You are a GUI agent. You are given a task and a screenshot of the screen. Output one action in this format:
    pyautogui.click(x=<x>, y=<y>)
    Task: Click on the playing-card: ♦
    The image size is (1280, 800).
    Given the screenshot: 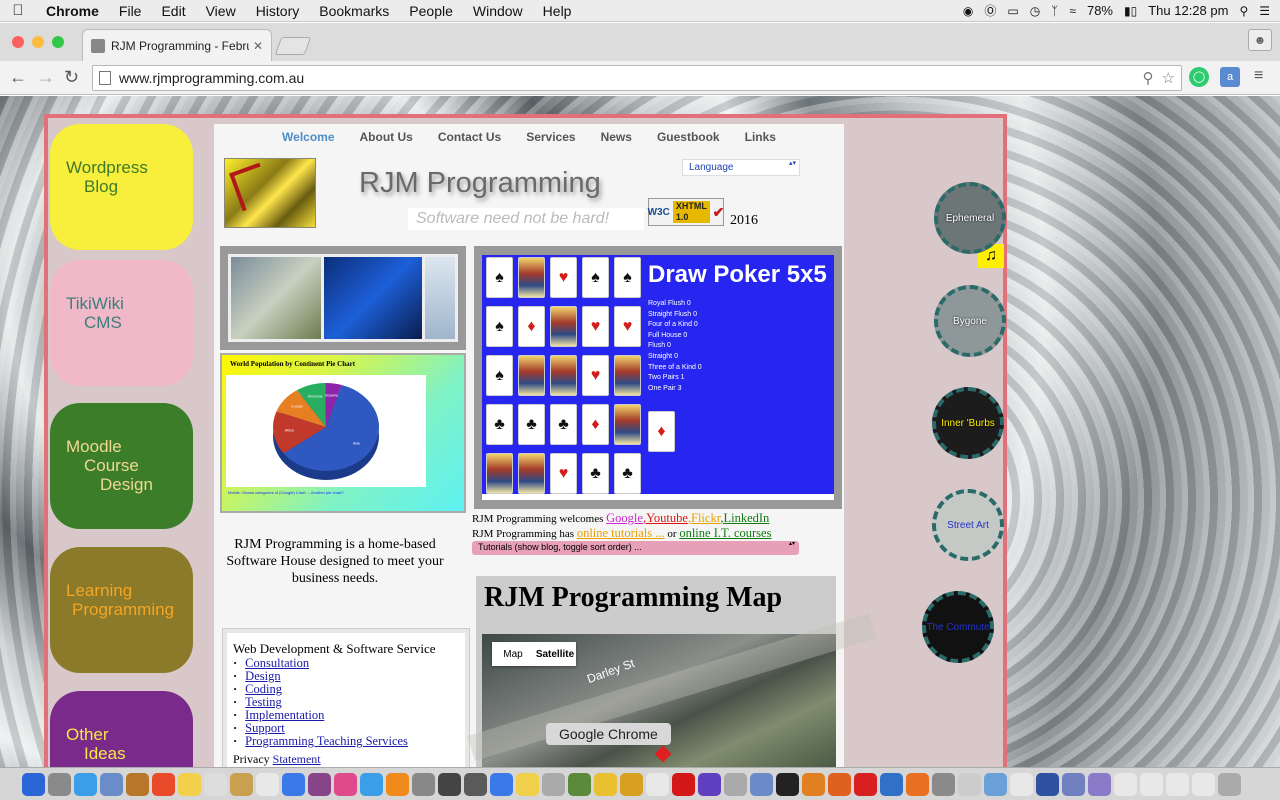 What is the action you would take?
    pyautogui.click(x=531, y=326)
    